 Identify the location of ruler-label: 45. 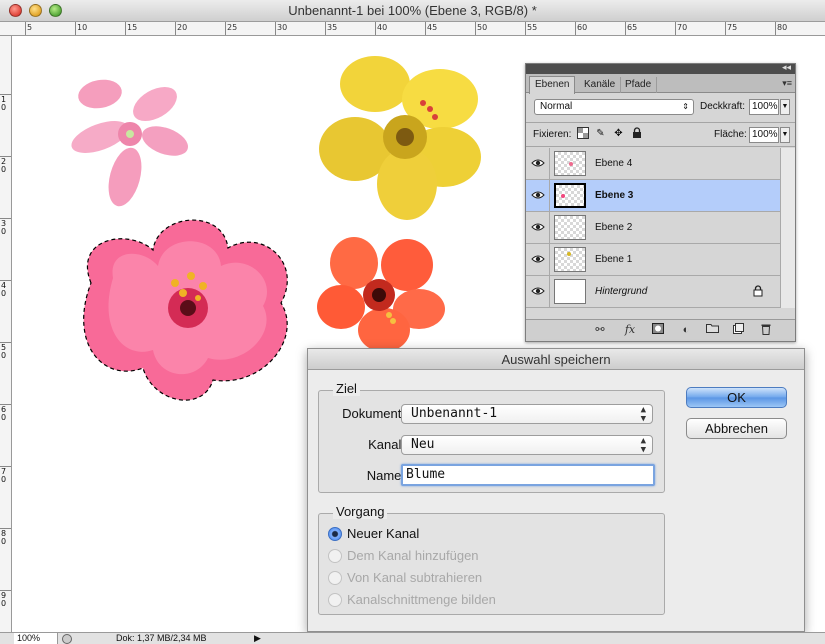
(432, 27).